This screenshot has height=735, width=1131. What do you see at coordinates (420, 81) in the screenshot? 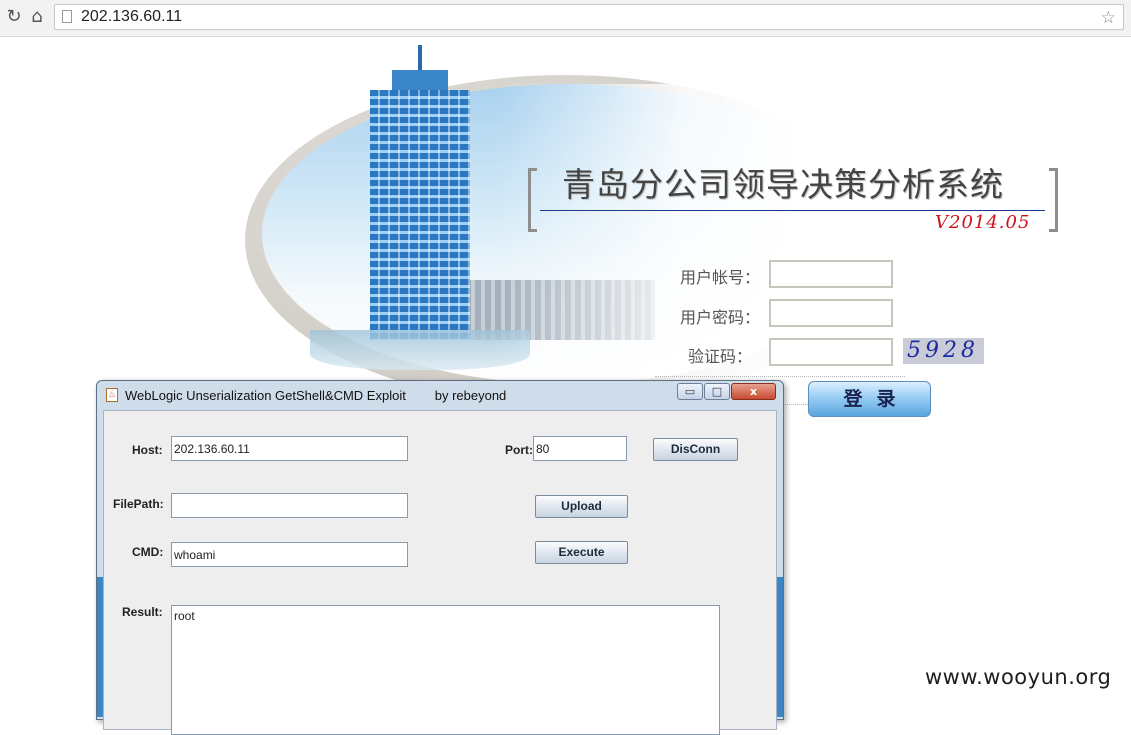
I see `tower-top` at bounding box center [420, 81].